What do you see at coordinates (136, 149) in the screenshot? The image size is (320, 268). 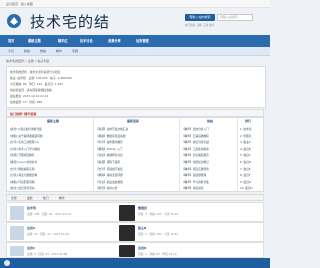 I see `topic-link: 【教程】Python 入门` at bounding box center [136, 149].